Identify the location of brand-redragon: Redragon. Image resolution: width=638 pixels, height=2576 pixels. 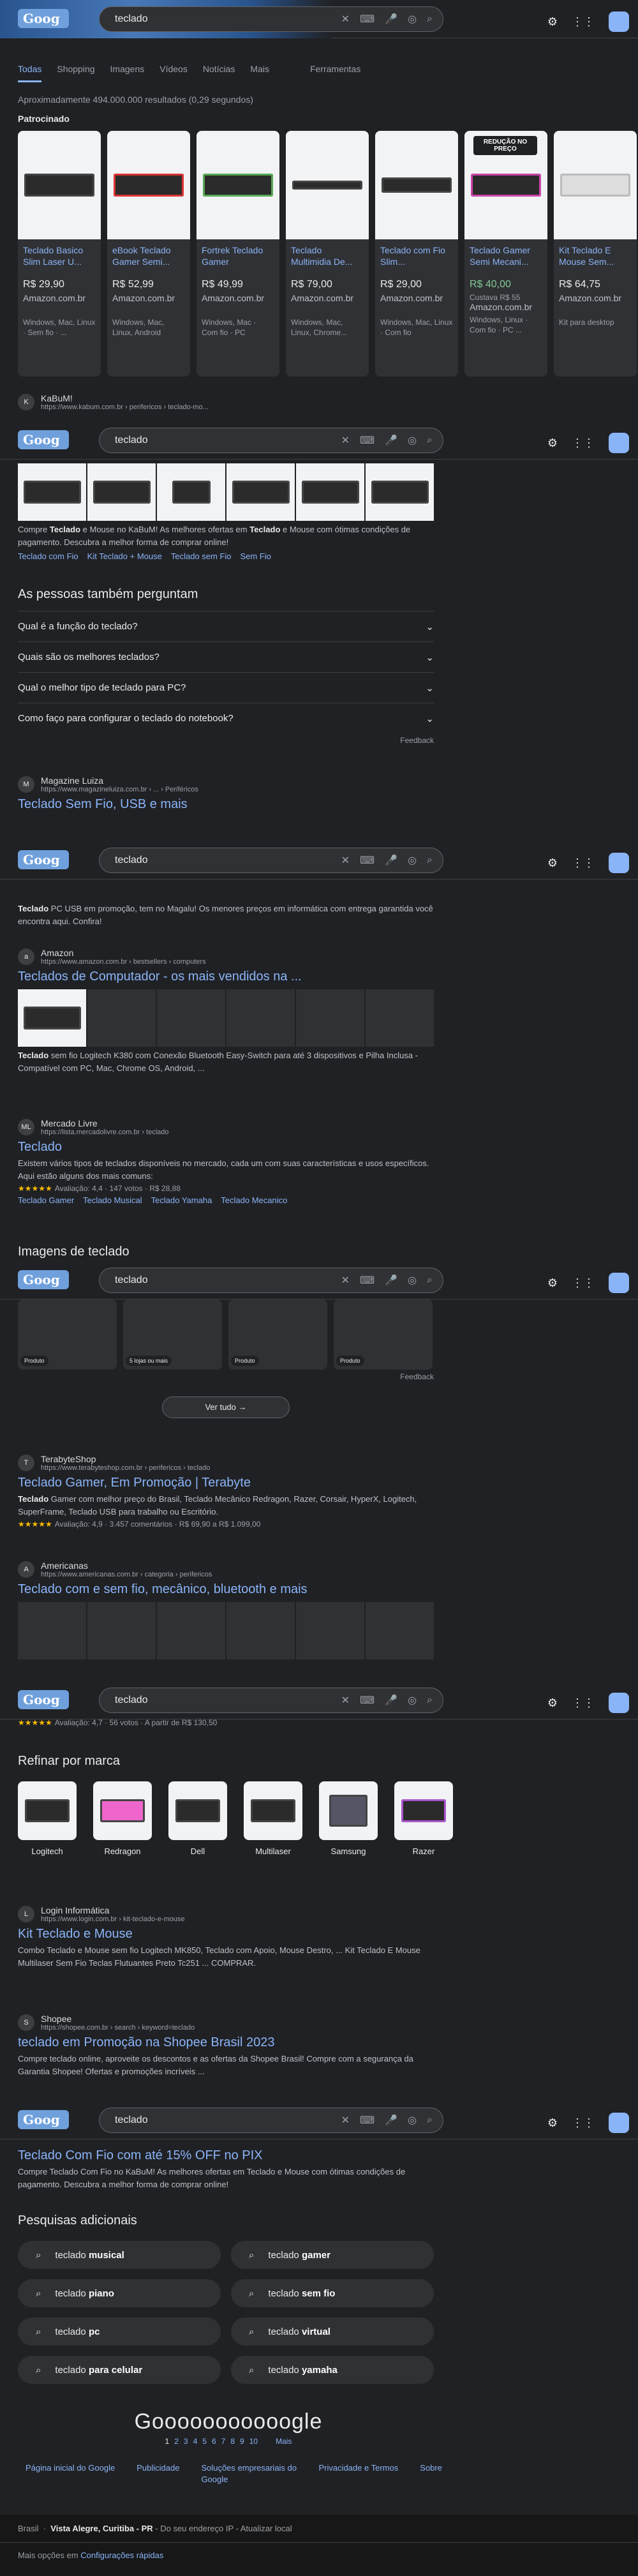
(122, 1818).